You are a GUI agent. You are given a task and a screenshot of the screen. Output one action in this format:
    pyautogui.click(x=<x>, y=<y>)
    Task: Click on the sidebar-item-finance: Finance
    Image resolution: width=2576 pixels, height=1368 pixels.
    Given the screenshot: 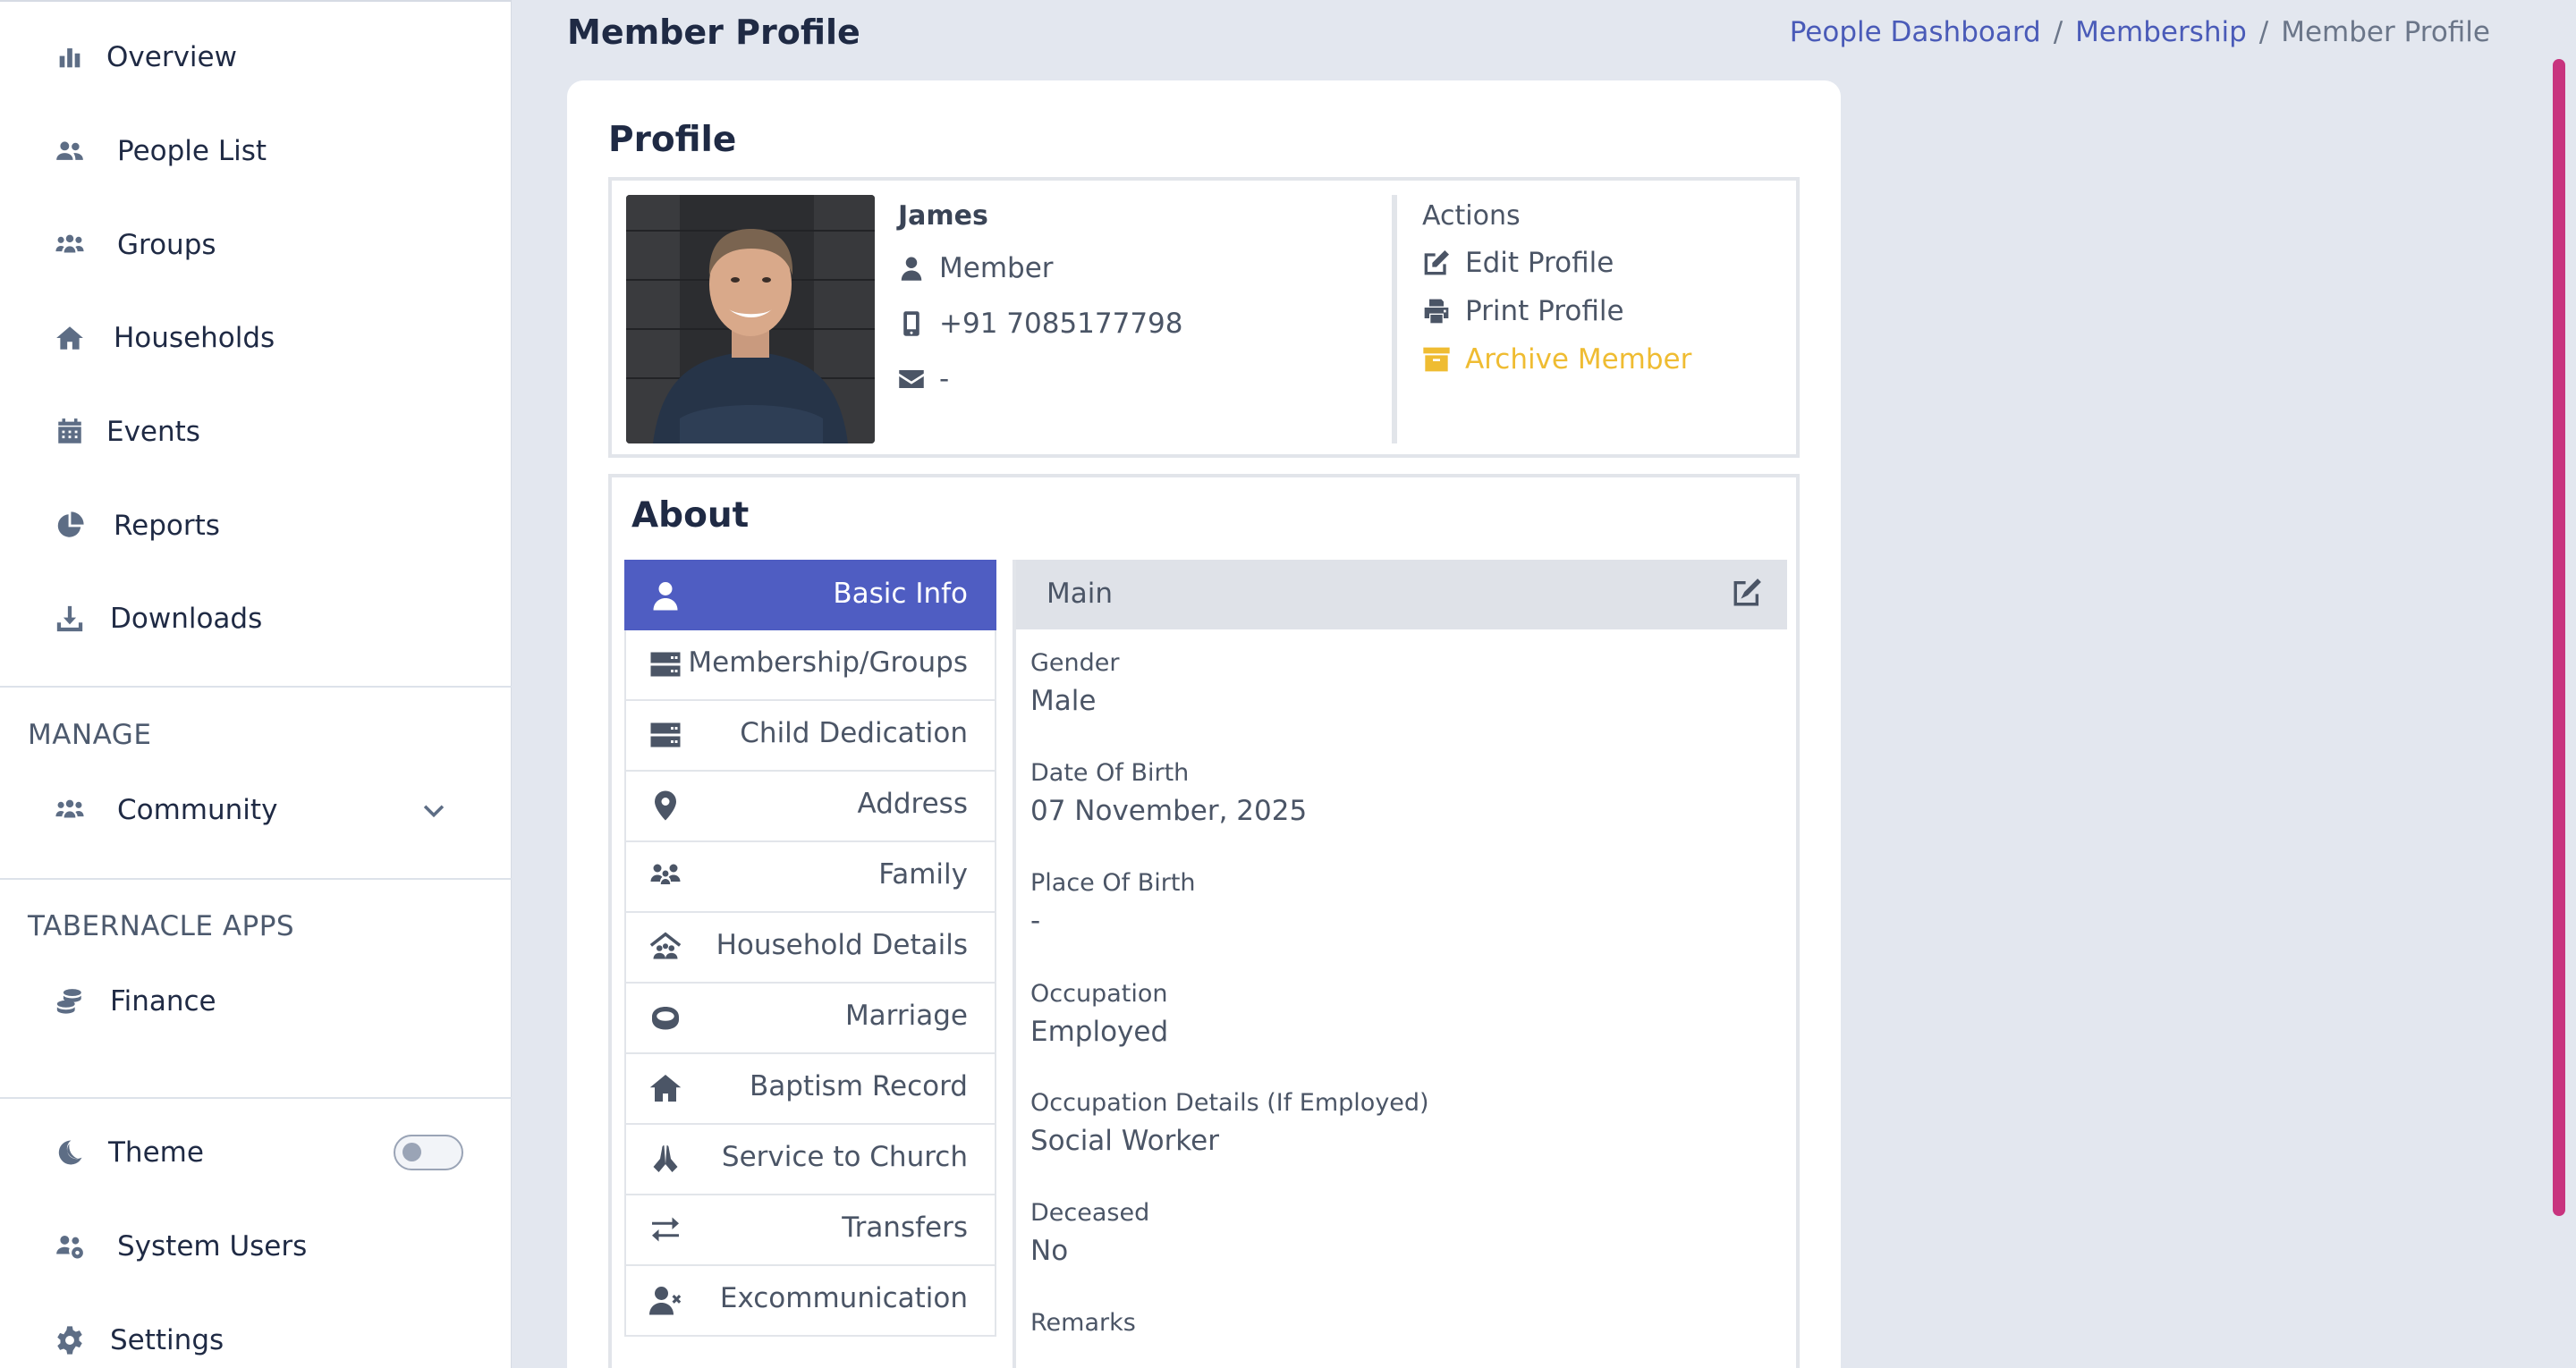 What is the action you would take?
    pyautogui.click(x=256, y=1001)
    